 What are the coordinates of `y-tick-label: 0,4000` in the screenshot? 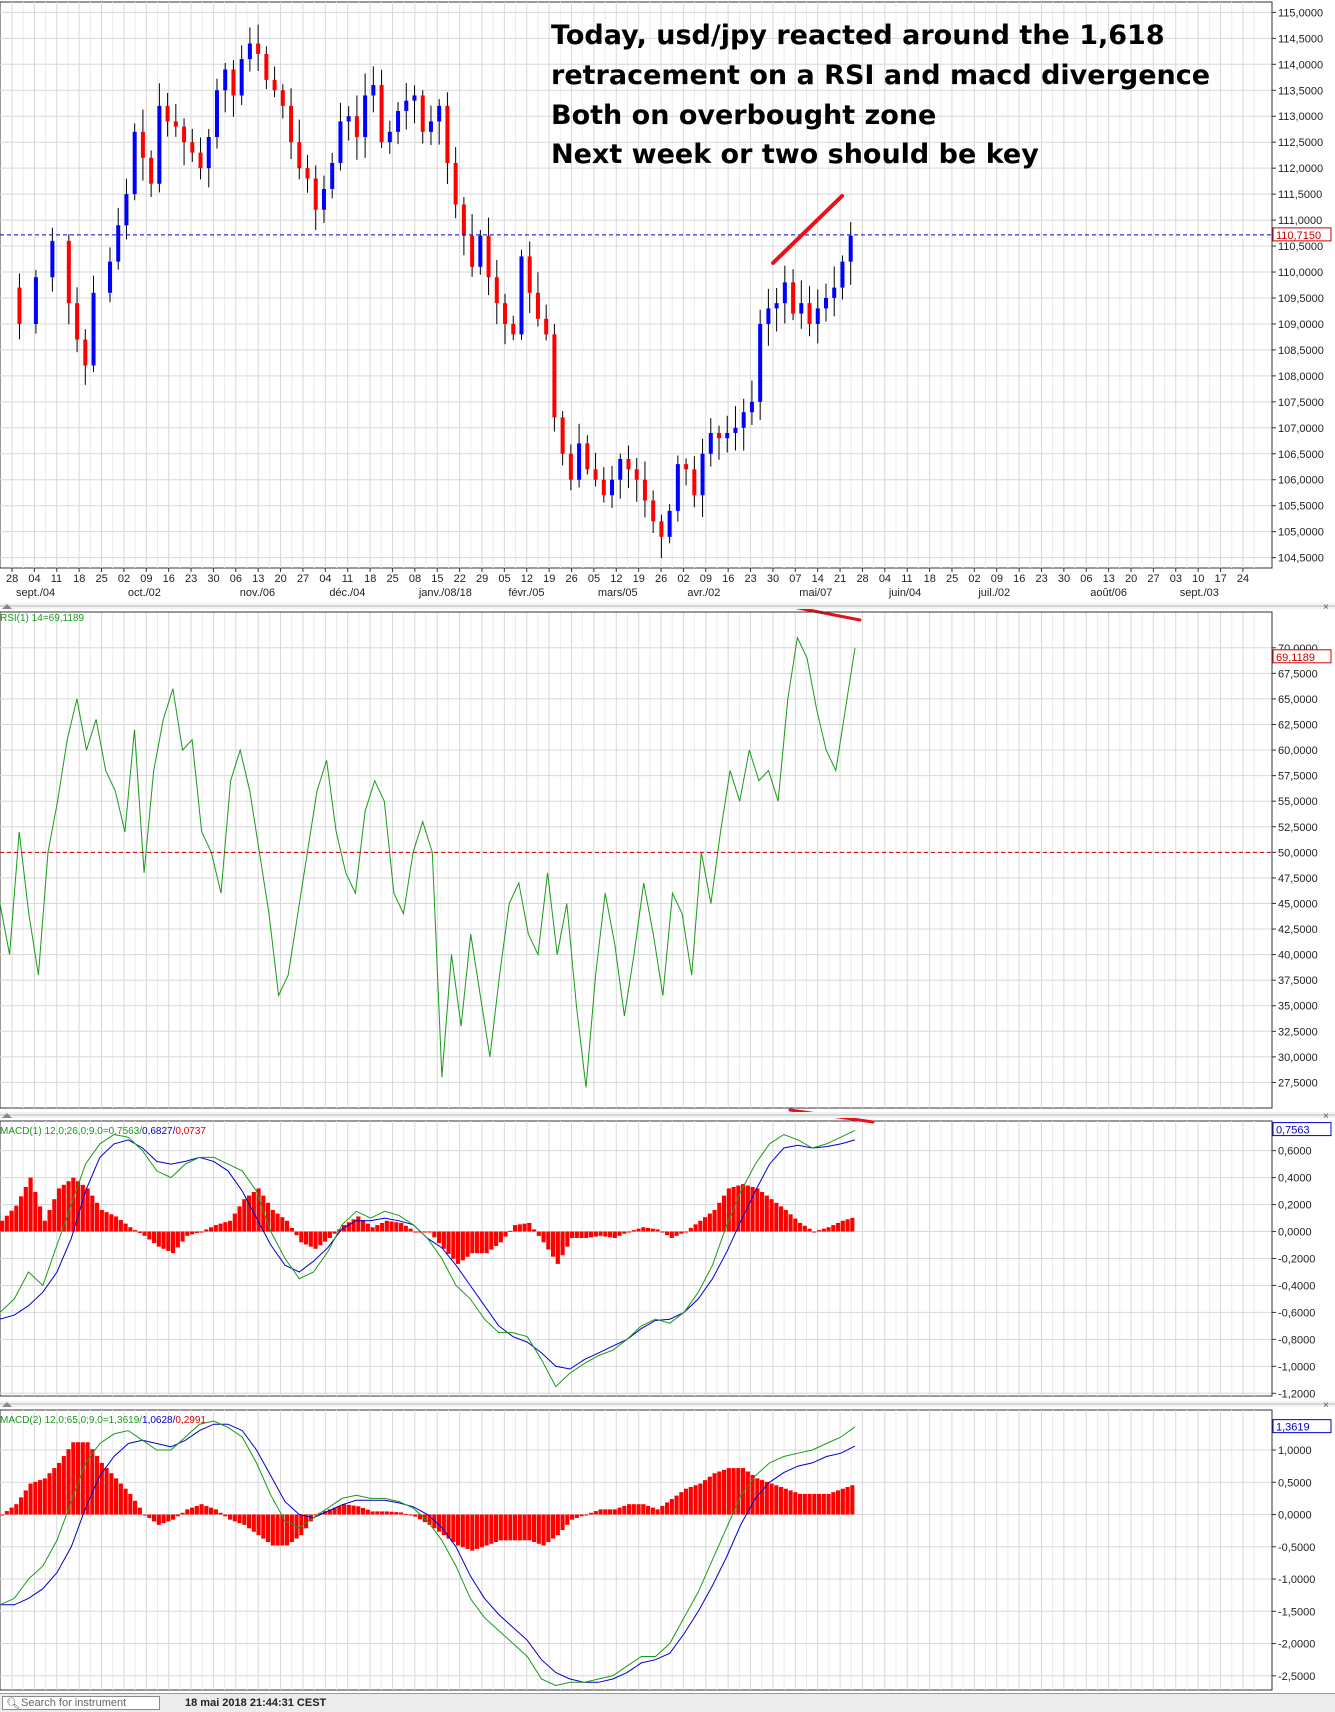 It's located at (1295, 1179).